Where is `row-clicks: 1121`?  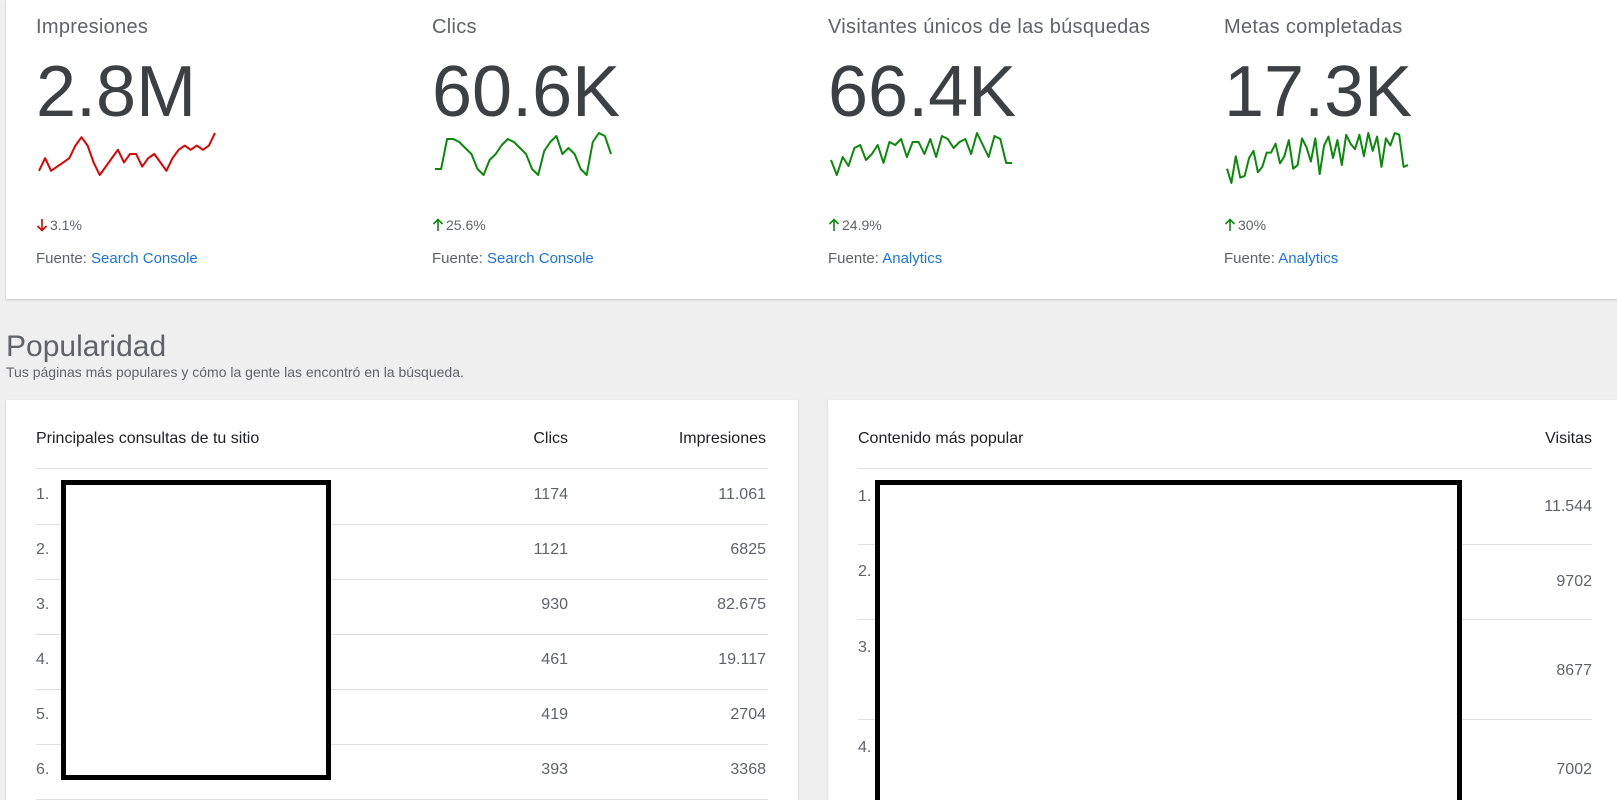
row-clicks: 1121 is located at coordinates (550, 549).